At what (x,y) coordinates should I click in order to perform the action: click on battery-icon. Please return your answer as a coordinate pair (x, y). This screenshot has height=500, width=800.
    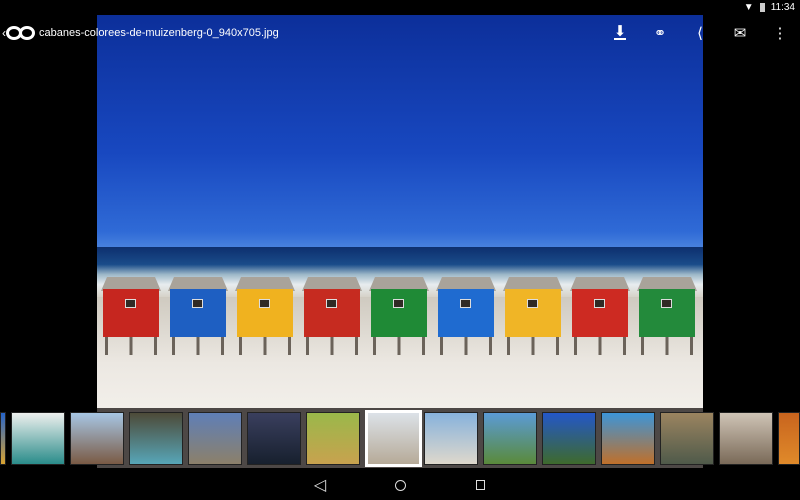
    Looking at the image, I should click on (762, 7).